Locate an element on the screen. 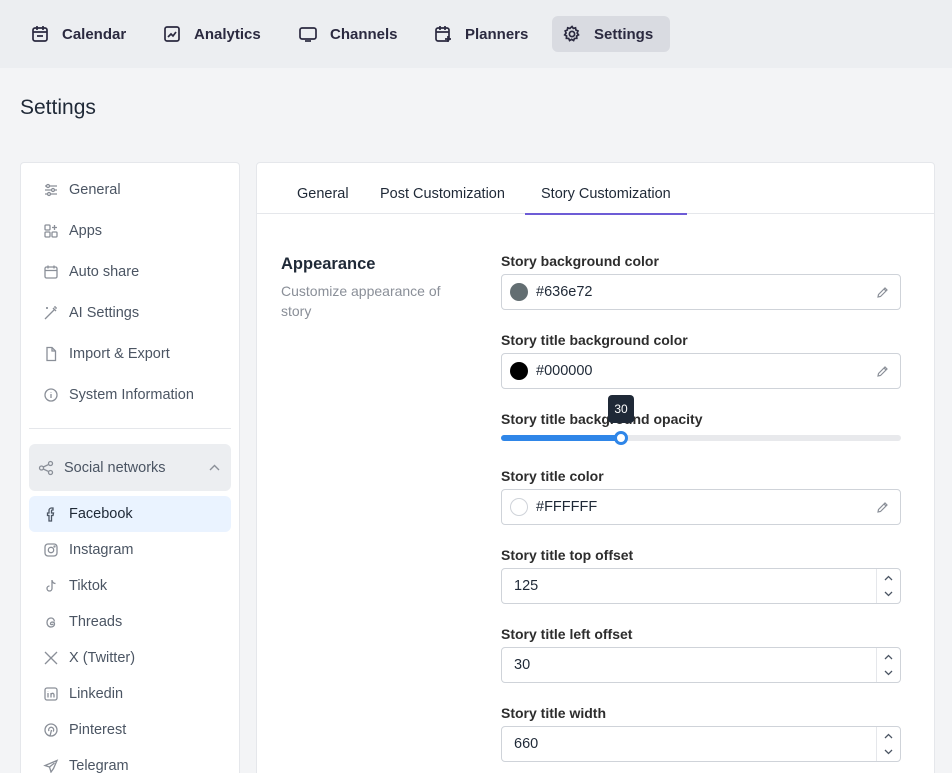 The width and height of the screenshot is (952, 773). nav-label: Calendar is located at coordinates (94, 34).